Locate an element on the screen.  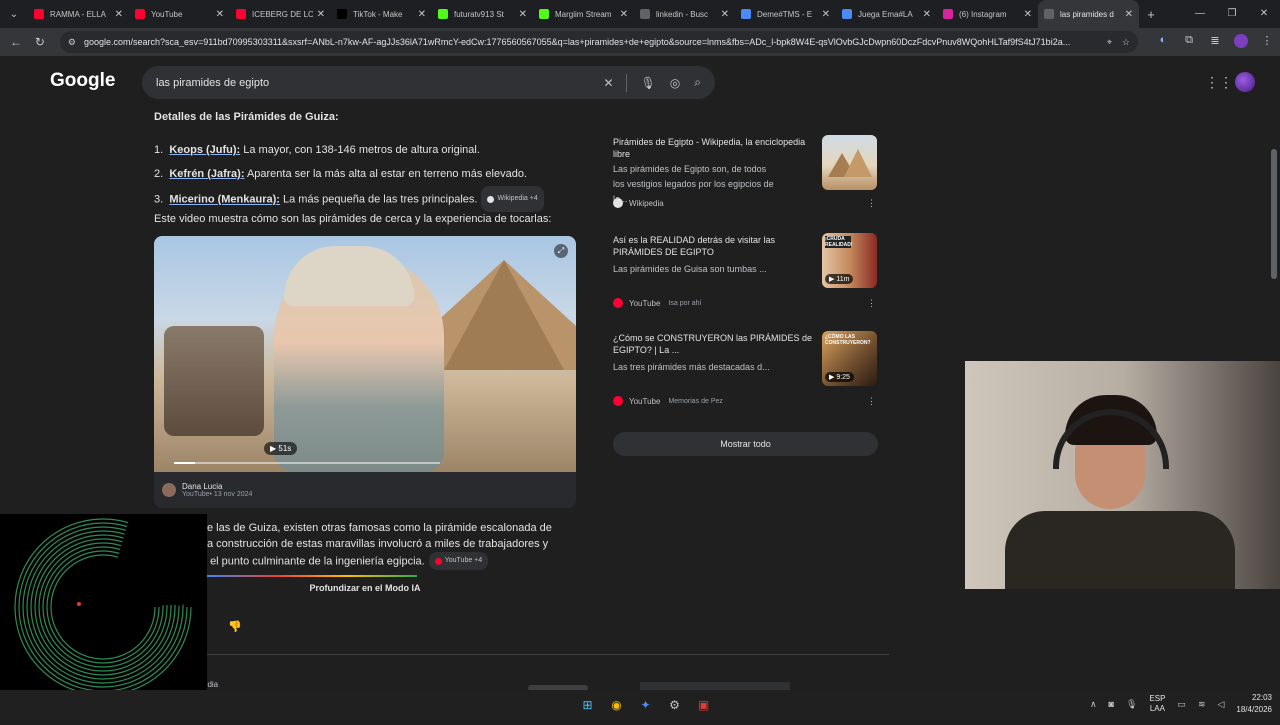
video-meta: Dana Lucia YouTube• 13 nov 2024 is located at coordinates (365, 490).